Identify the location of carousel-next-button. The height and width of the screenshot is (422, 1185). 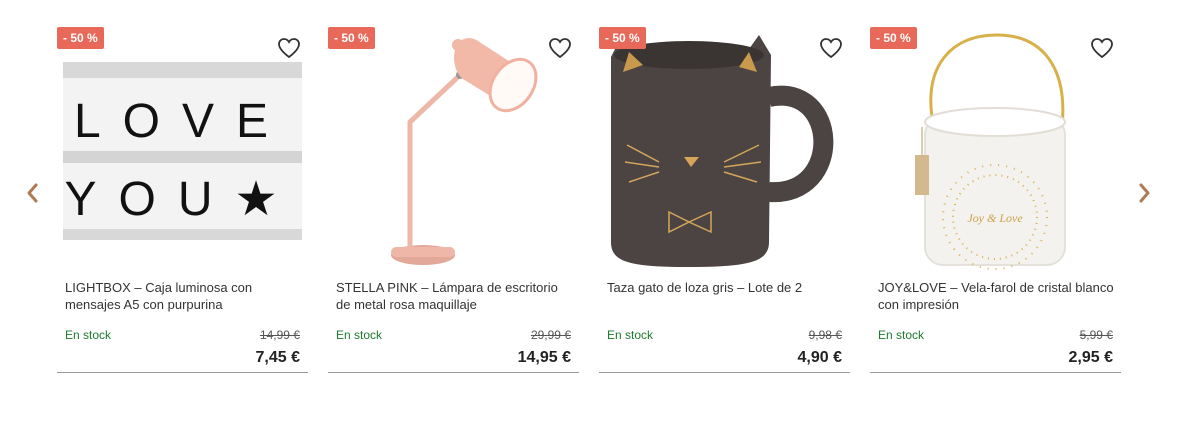
(1145, 193).